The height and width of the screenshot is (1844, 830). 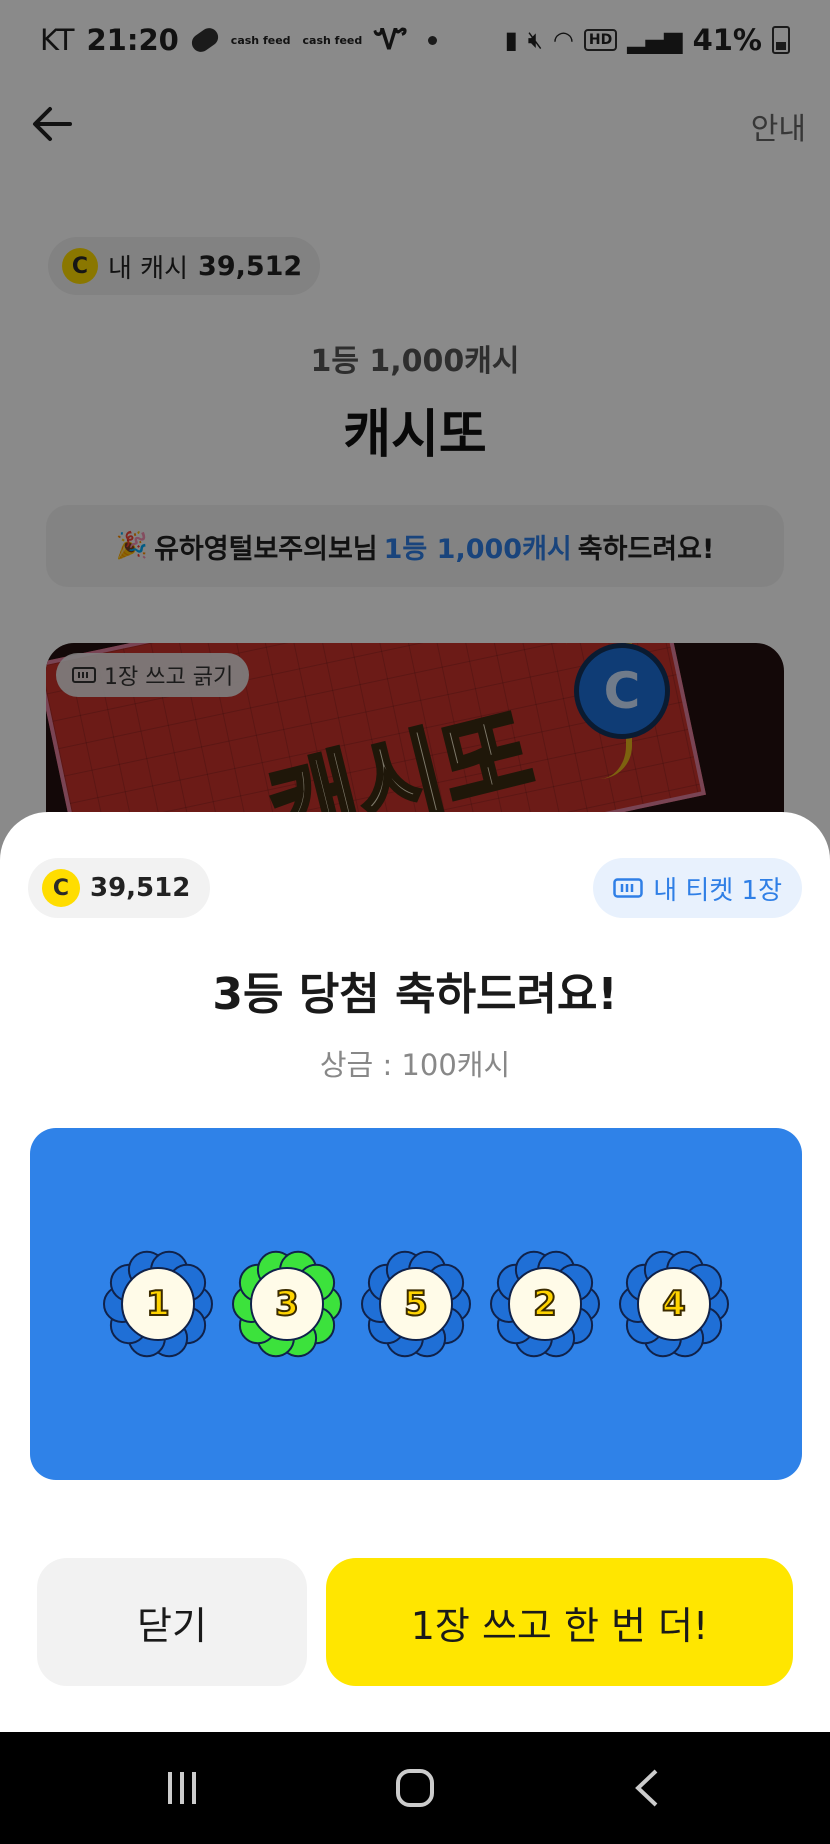 I want to click on ball-number: 5, so click(x=416, y=1304).